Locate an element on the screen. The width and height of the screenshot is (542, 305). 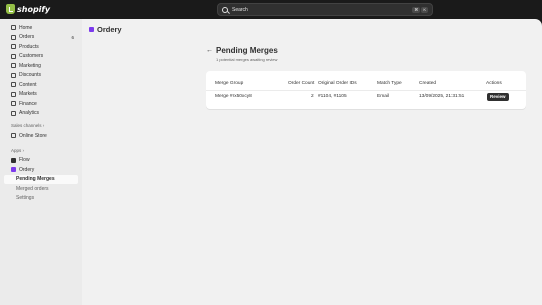
cell-order-count: 2 is located at coordinates (312, 96).